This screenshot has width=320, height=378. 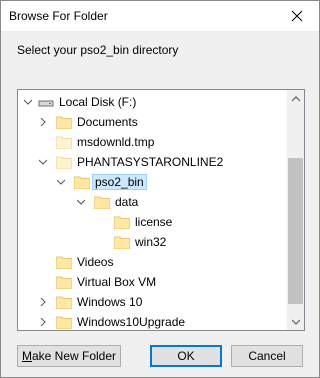 I want to click on vertical-scrollbar, so click(x=295, y=210).